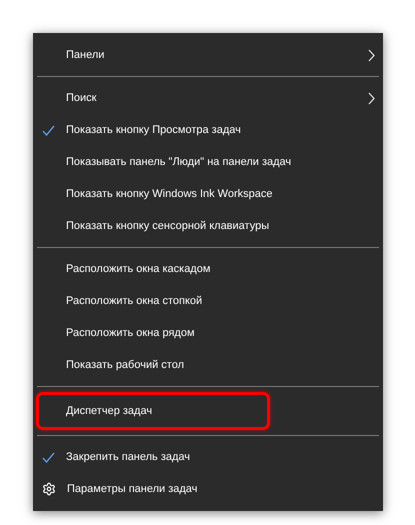 The image size is (415, 525). What do you see at coordinates (208, 162) in the screenshot?
I see `menu-item: Показывать панель "Люди" на панели задач` at bounding box center [208, 162].